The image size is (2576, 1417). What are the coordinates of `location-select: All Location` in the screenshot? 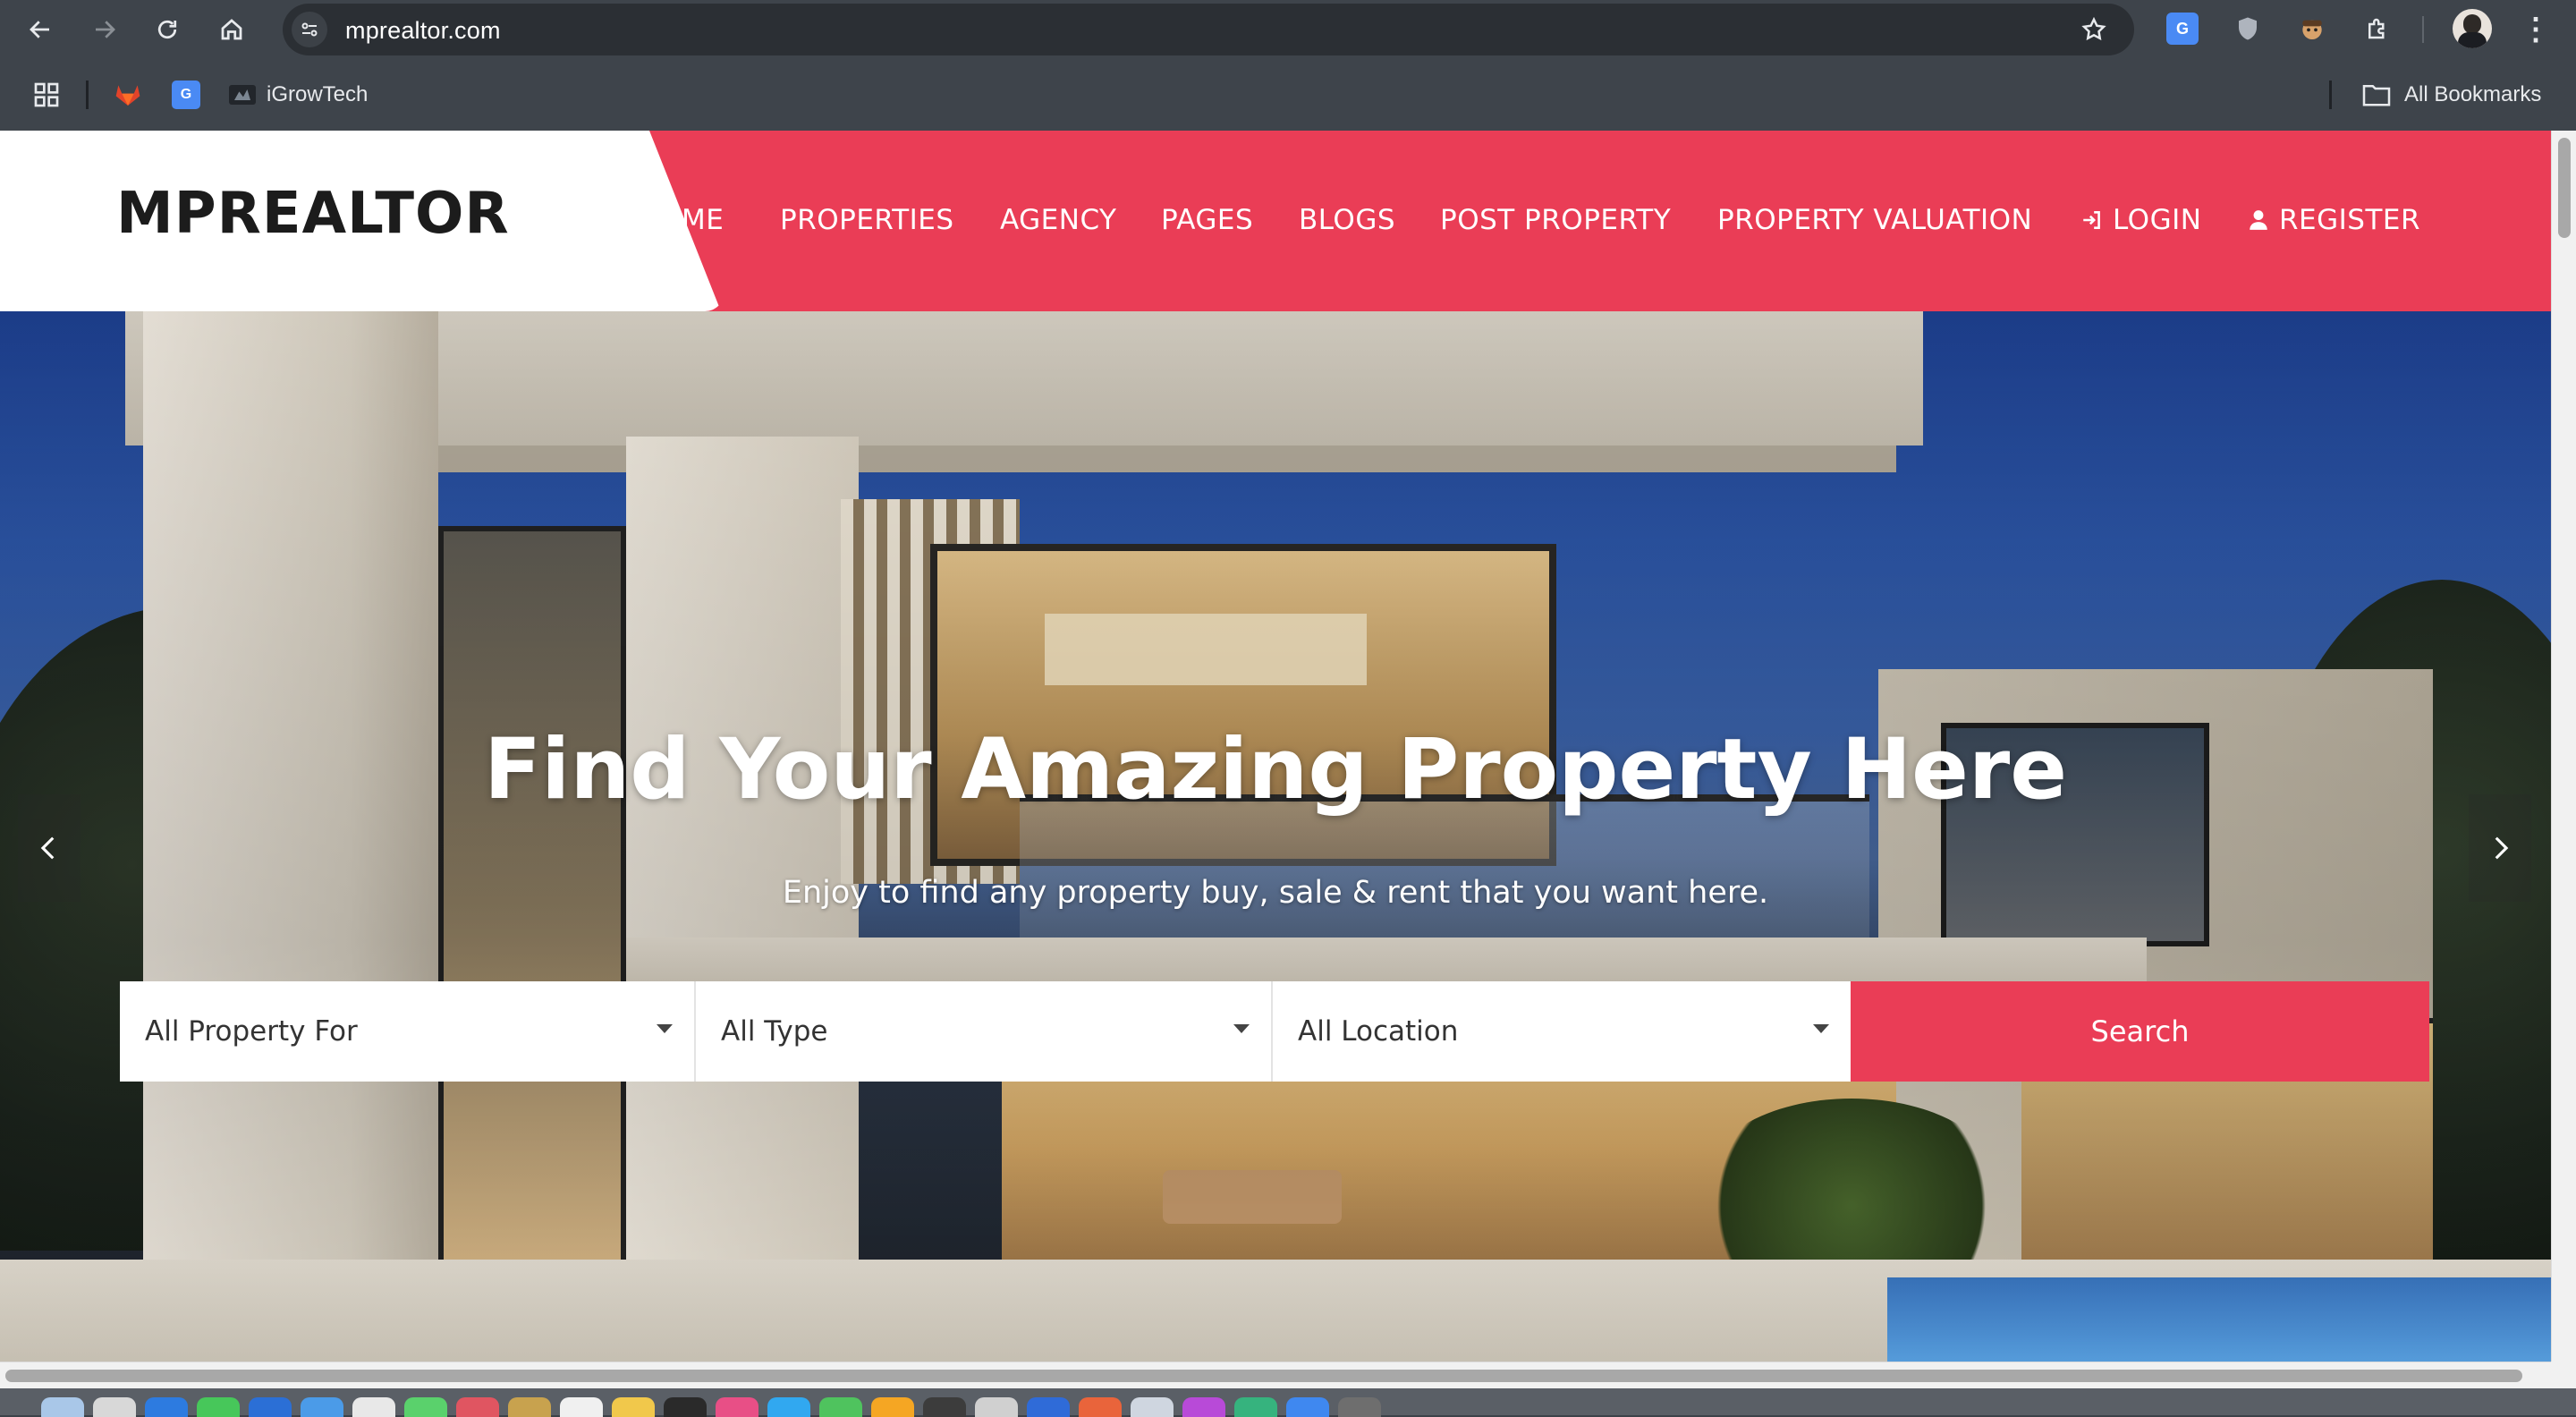 It's located at (1562, 1032).